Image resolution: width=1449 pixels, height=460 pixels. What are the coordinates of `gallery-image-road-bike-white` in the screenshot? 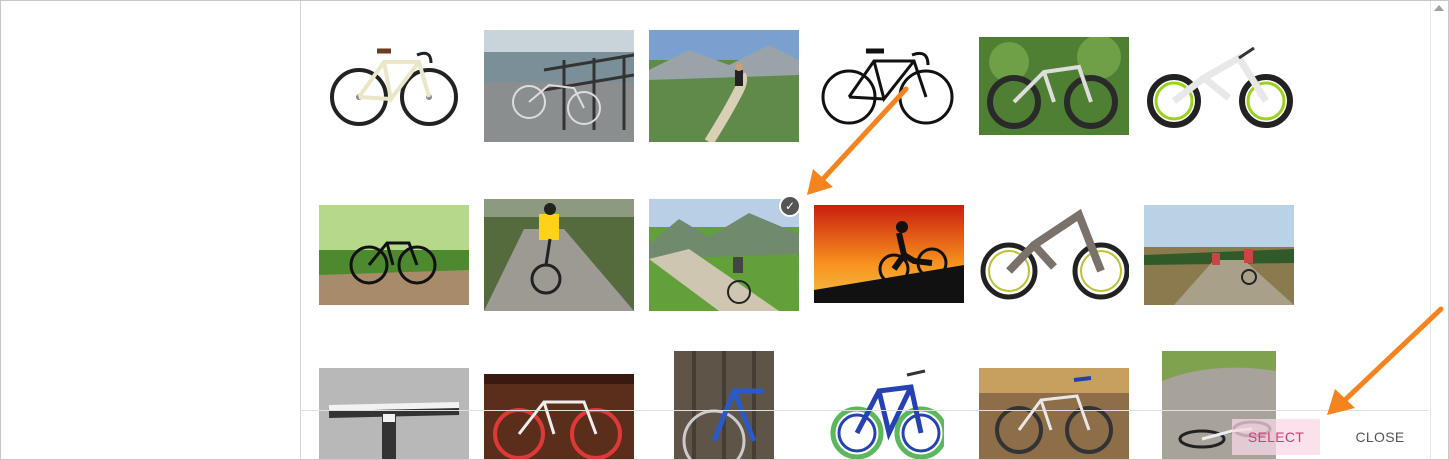 It's located at (394, 84).